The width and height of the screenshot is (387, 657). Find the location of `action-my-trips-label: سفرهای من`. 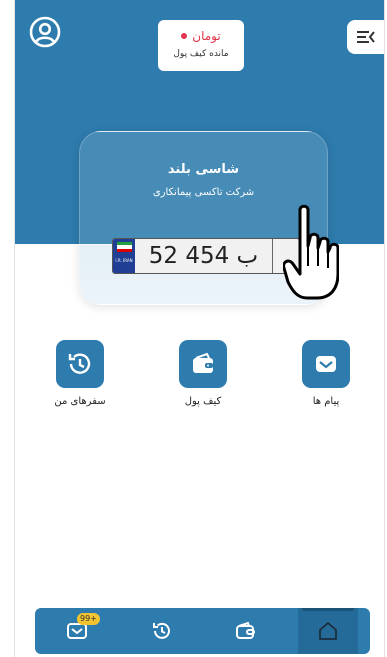

action-my-trips-label: سفرهای من is located at coordinates (80, 401).